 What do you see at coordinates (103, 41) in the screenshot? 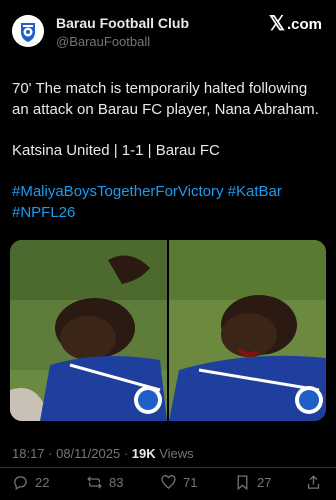
I see `author-handle: @BarauFootball` at bounding box center [103, 41].